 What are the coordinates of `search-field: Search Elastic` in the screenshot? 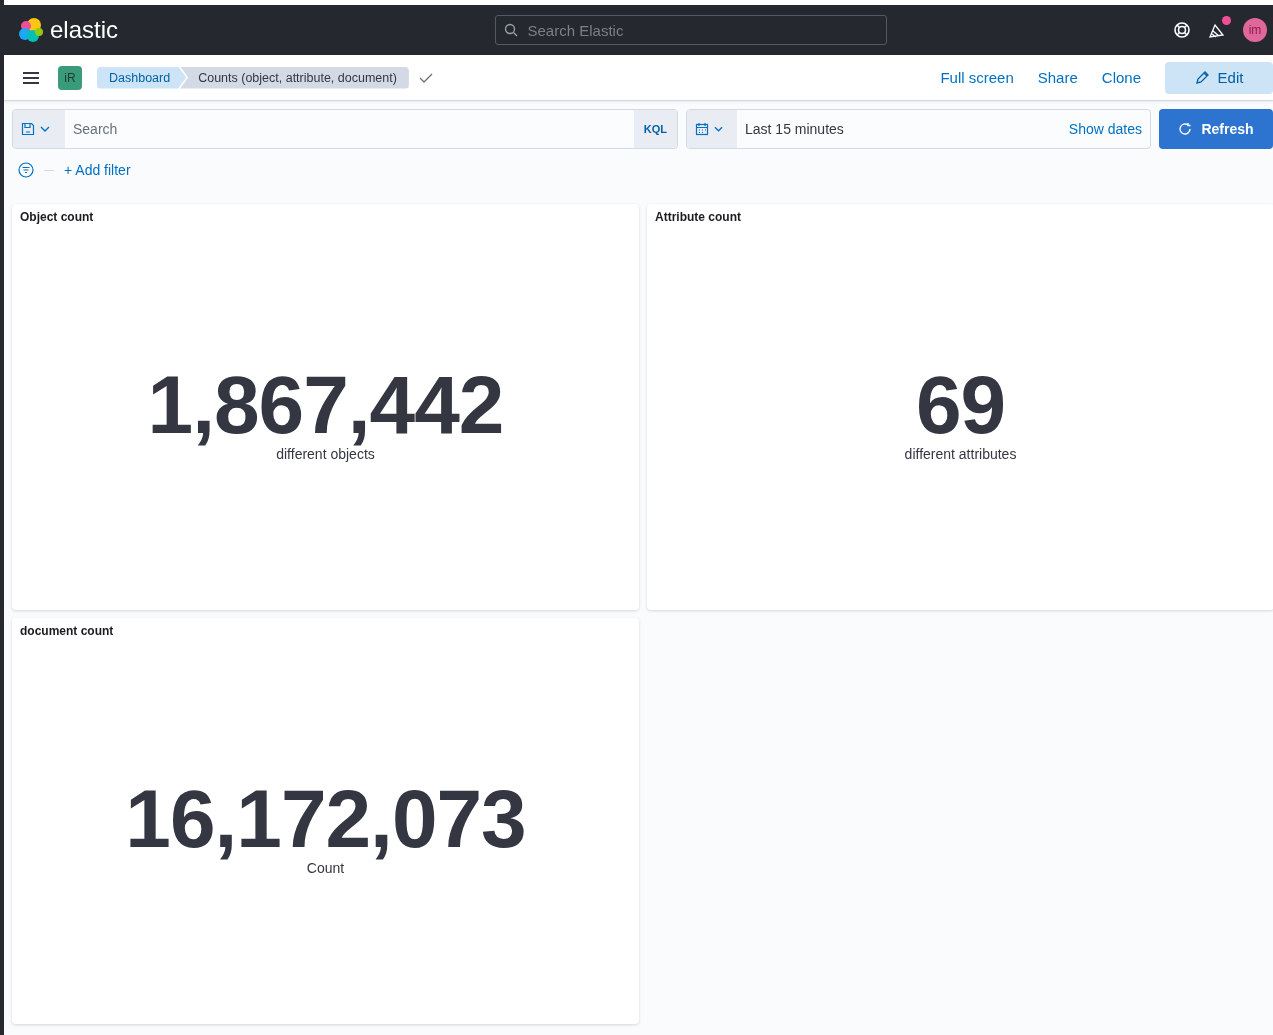 It's located at (690, 30).